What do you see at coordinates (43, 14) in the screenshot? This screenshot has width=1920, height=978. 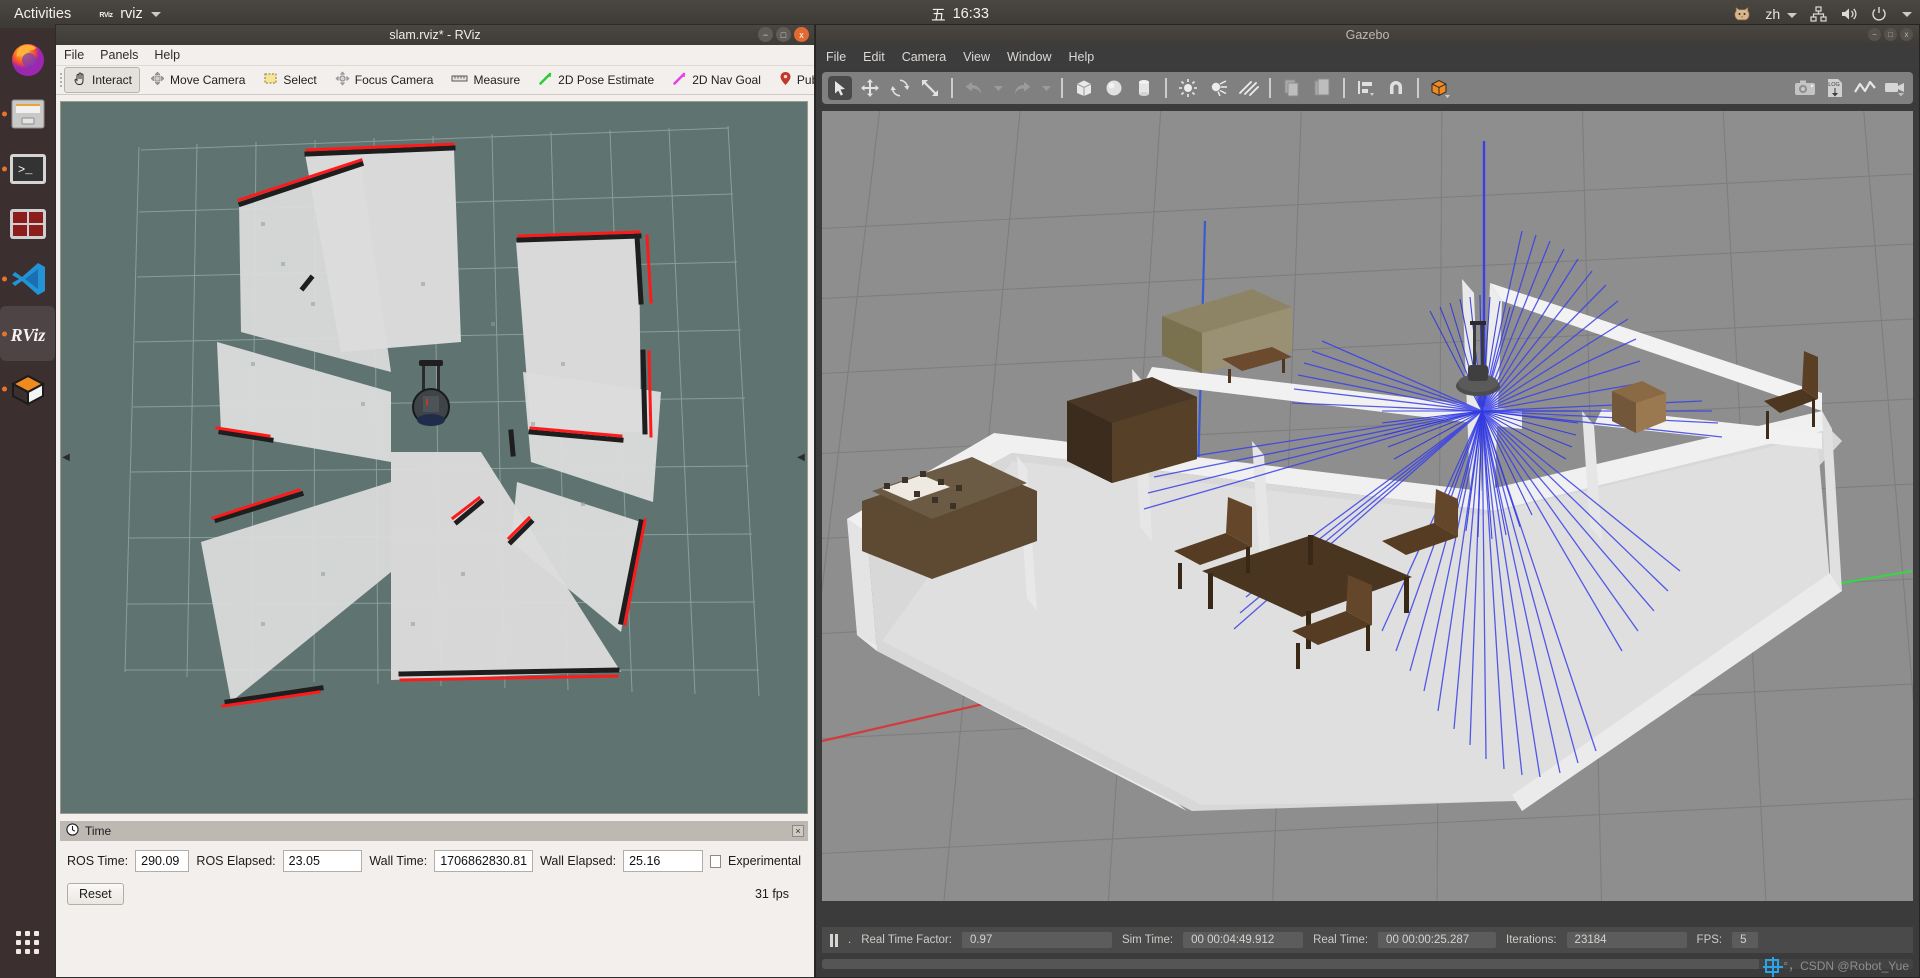 I see `activities-label: Activities` at bounding box center [43, 14].